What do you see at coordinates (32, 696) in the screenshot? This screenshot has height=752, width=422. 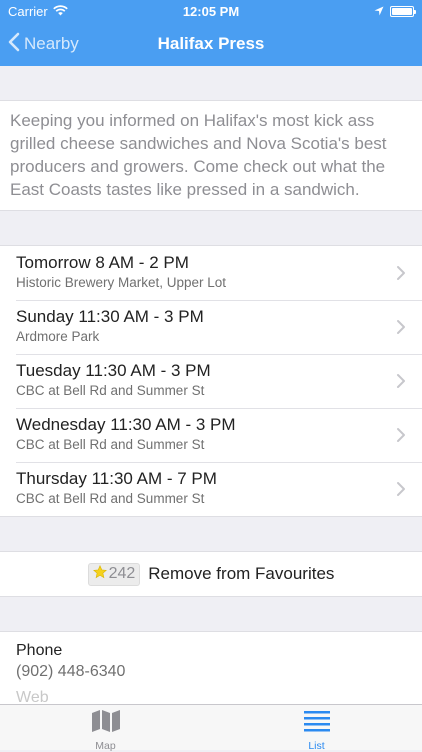 I see `web-label: Web` at bounding box center [32, 696].